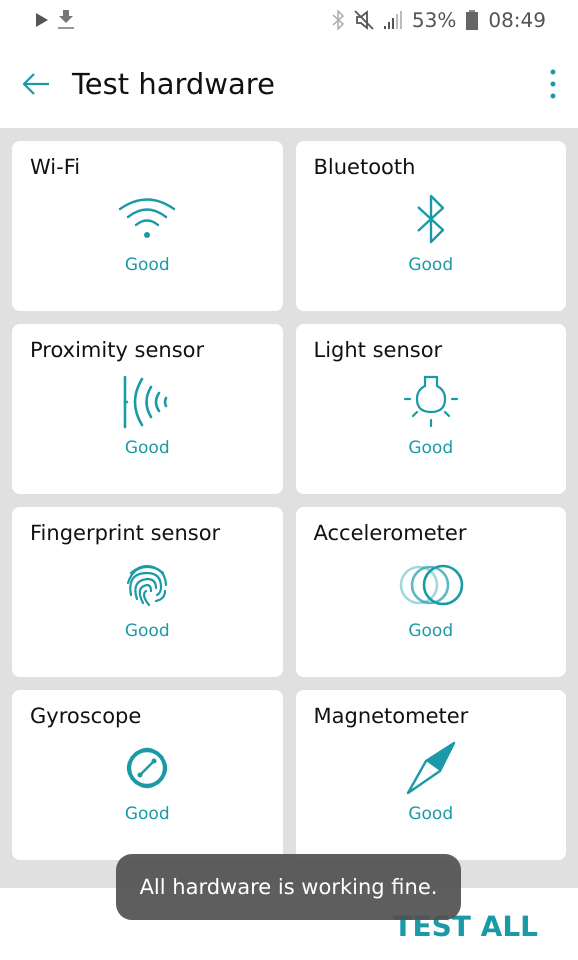  What do you see at coordinates (174, 84) in the screenshot?
I see `screen-title: Test hardware` at bounding box center [174, 84].